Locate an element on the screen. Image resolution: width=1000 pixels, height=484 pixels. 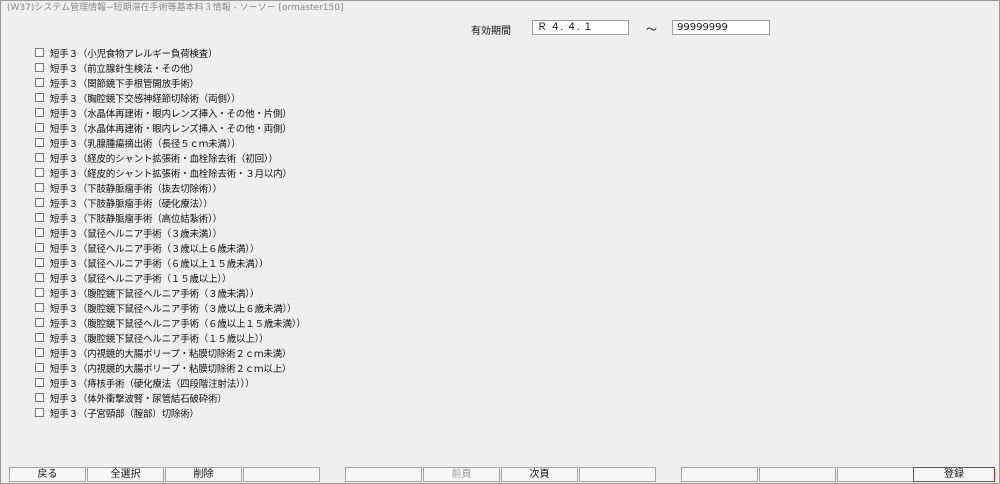
delete-button: 削除 is located at coordinates (203, 474).